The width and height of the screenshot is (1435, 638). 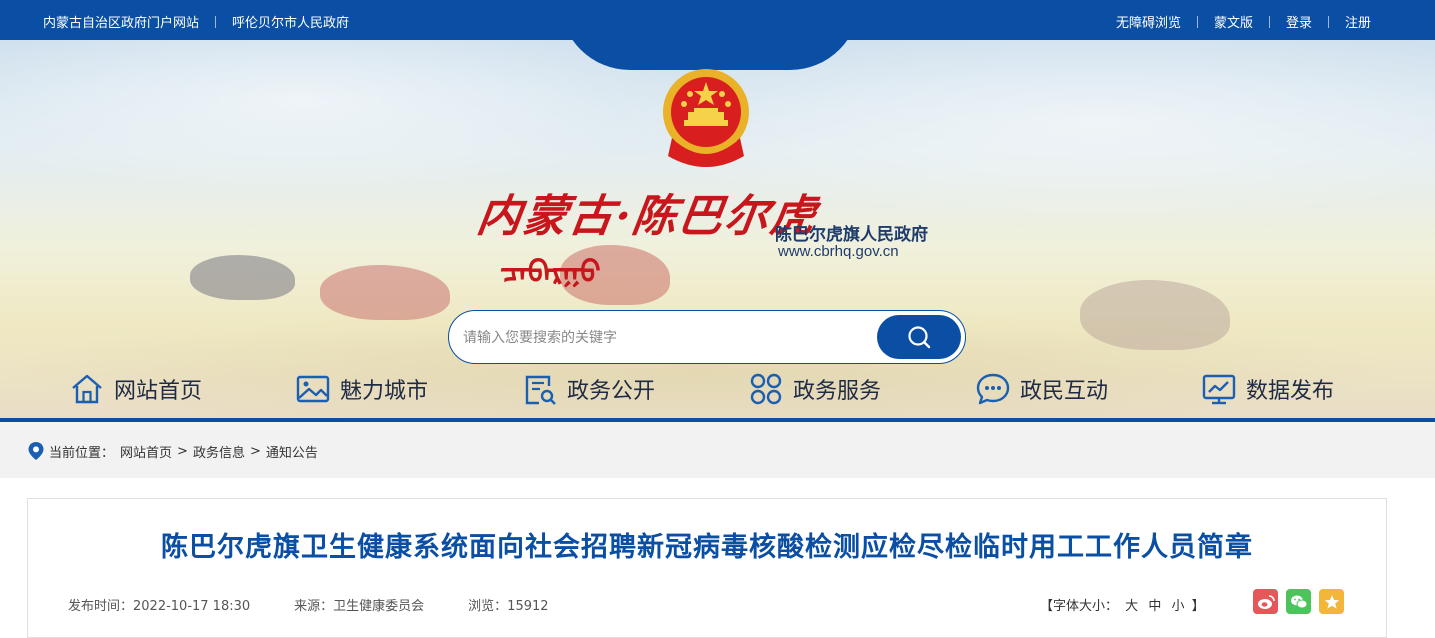 What do you see at coordinates (313, 389) in the screenshot?
I see `image-icon` at bounding box center [313, 389].